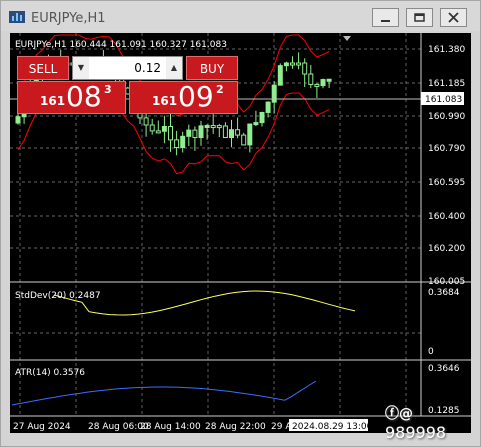 The height and width of the screenshot is (447, 481). I want to click on time-label: 28 Aug 22:00, so click(235, 427).